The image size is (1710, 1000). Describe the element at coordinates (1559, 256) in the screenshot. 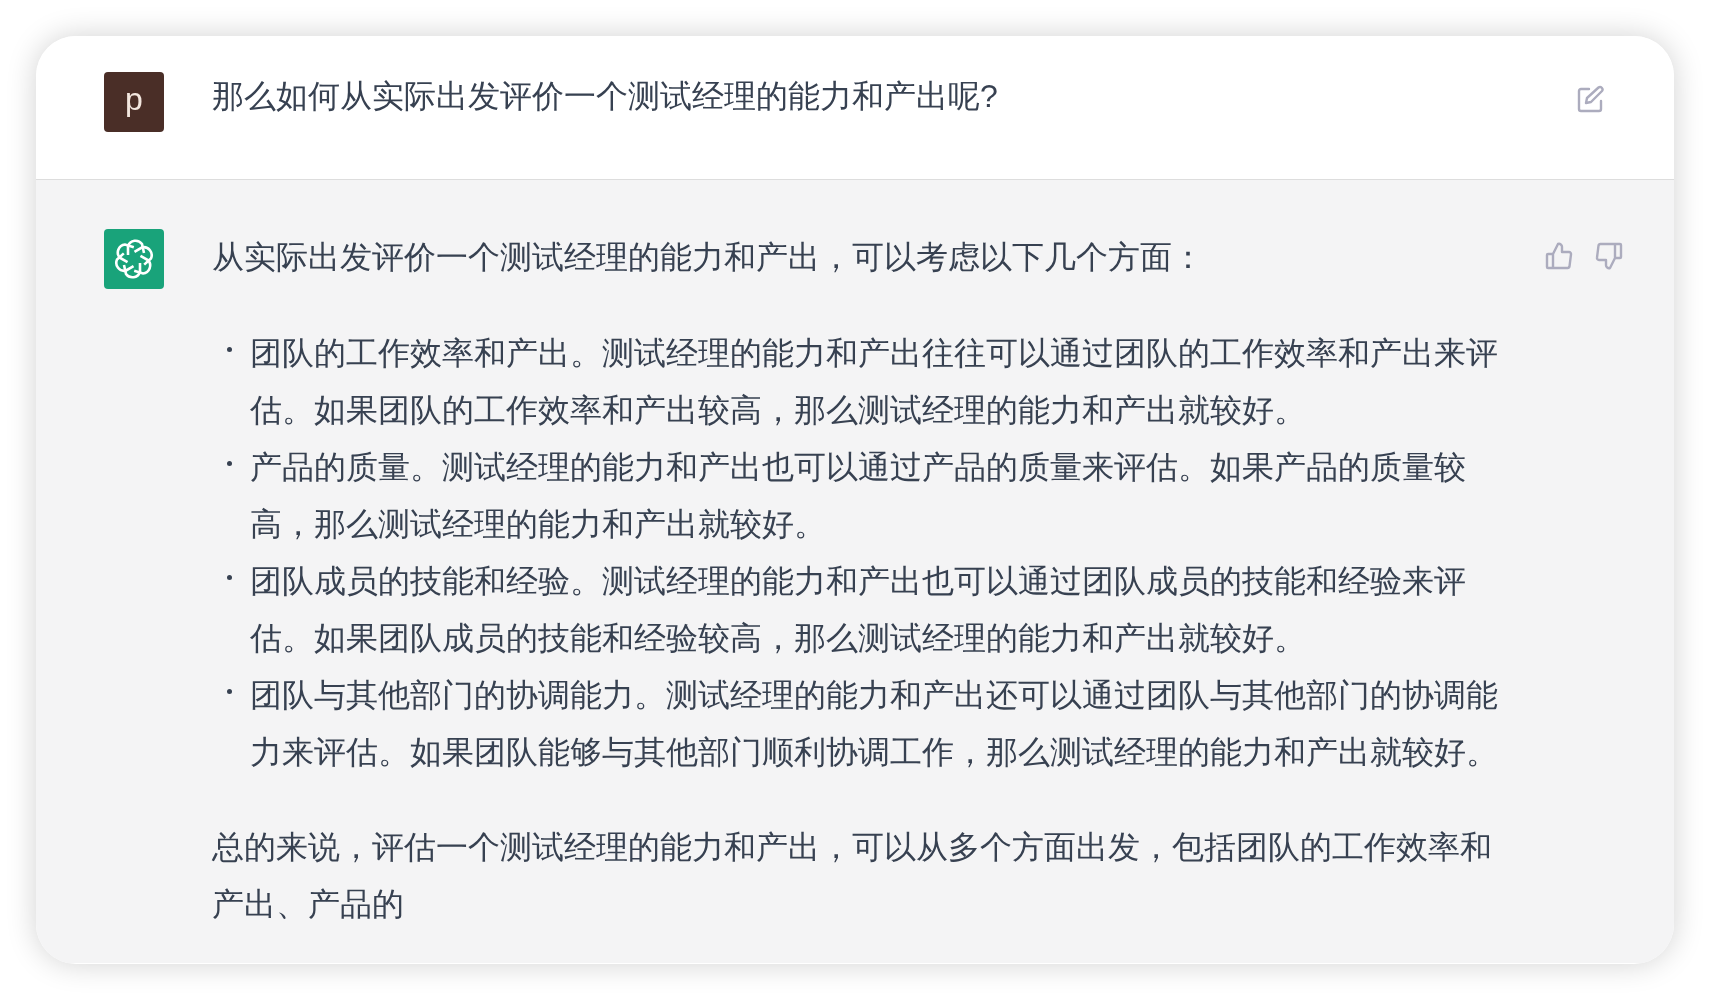

I see `thumbs-up-icon` at that location.